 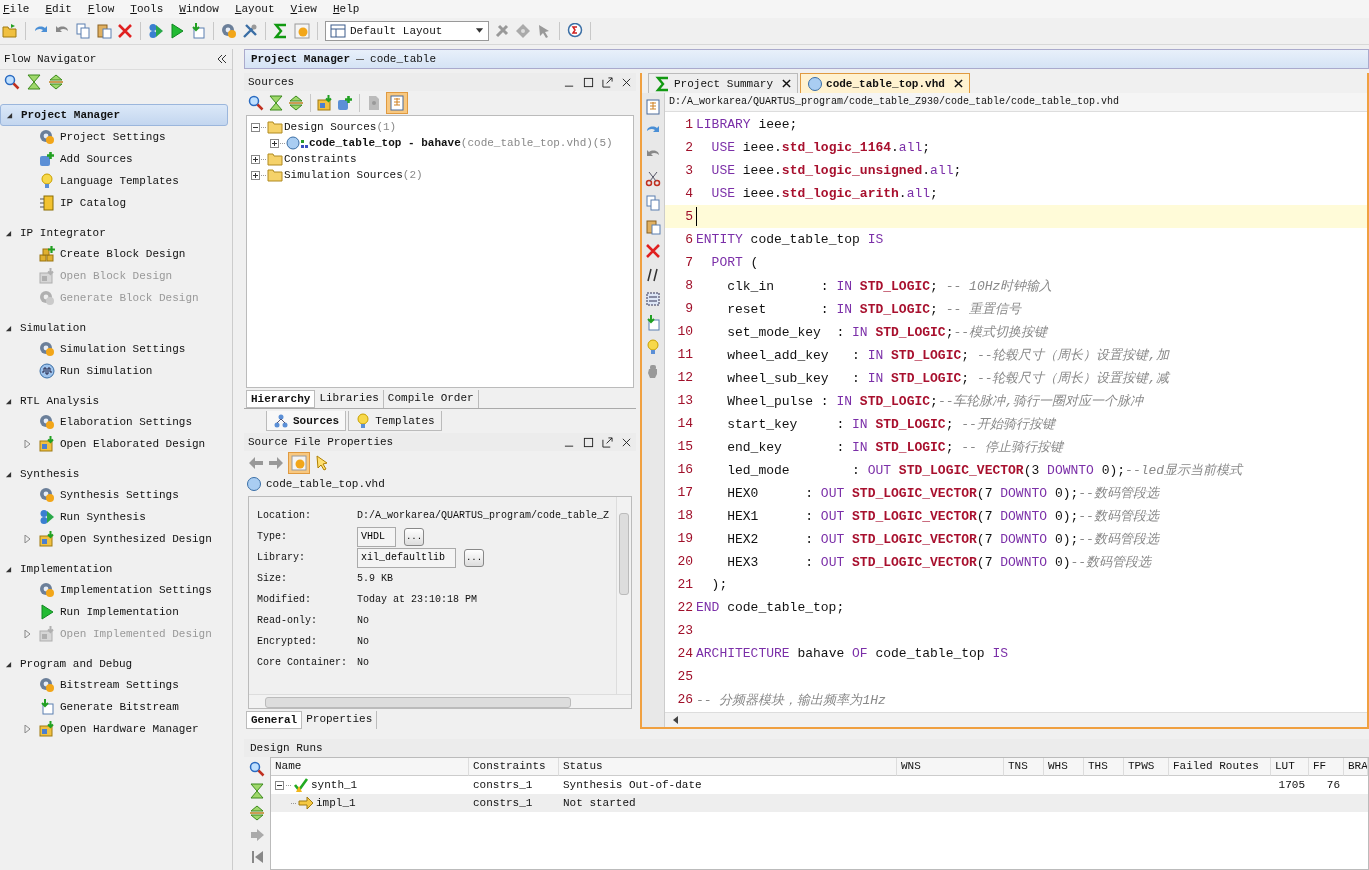 I want to click on show-sources-button, so click(x=397, y=103).